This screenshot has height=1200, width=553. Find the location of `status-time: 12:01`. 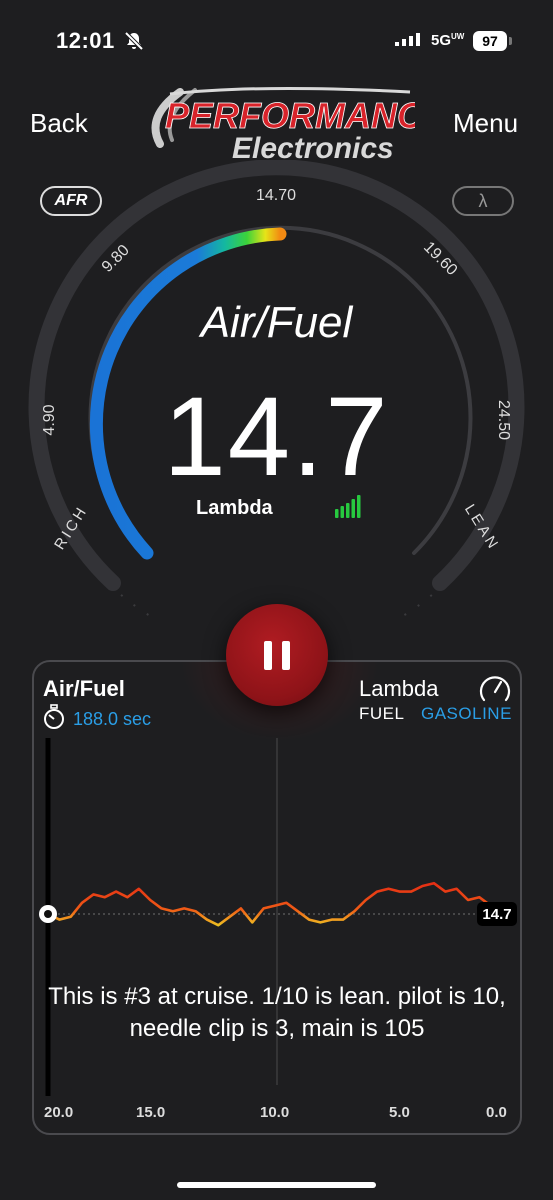

status-time: 12:01 is located at coordinates (85, 40).